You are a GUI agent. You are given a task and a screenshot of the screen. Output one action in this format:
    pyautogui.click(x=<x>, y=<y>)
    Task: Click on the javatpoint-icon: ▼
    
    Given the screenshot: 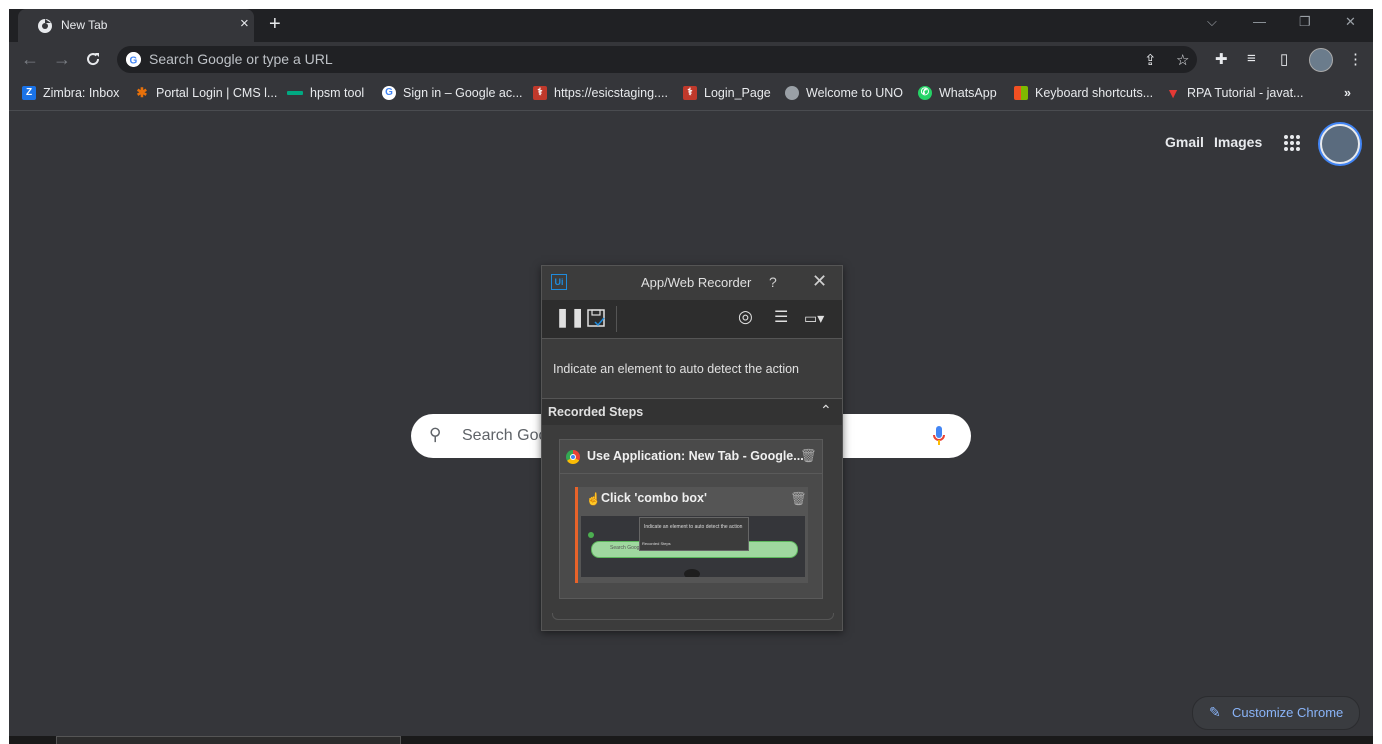 What is the action you would take?
    pyautogui.click(x=1173, y=93)
    